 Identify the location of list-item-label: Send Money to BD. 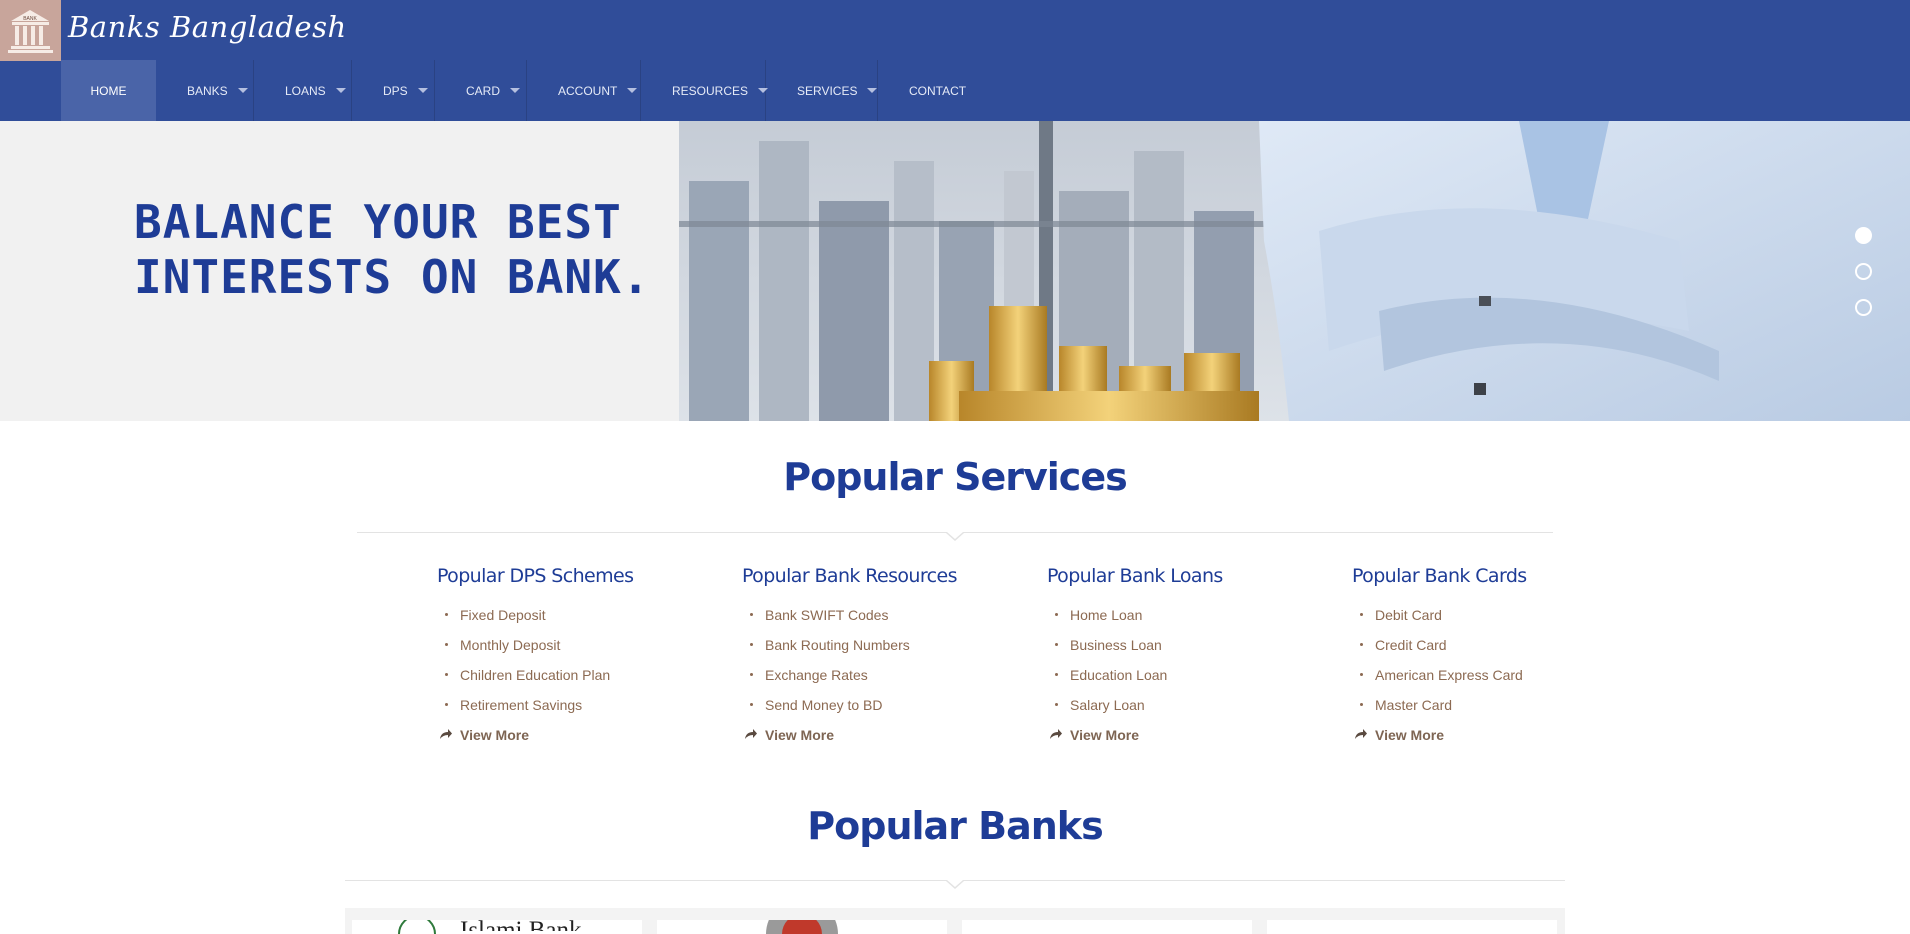
(824, 705).